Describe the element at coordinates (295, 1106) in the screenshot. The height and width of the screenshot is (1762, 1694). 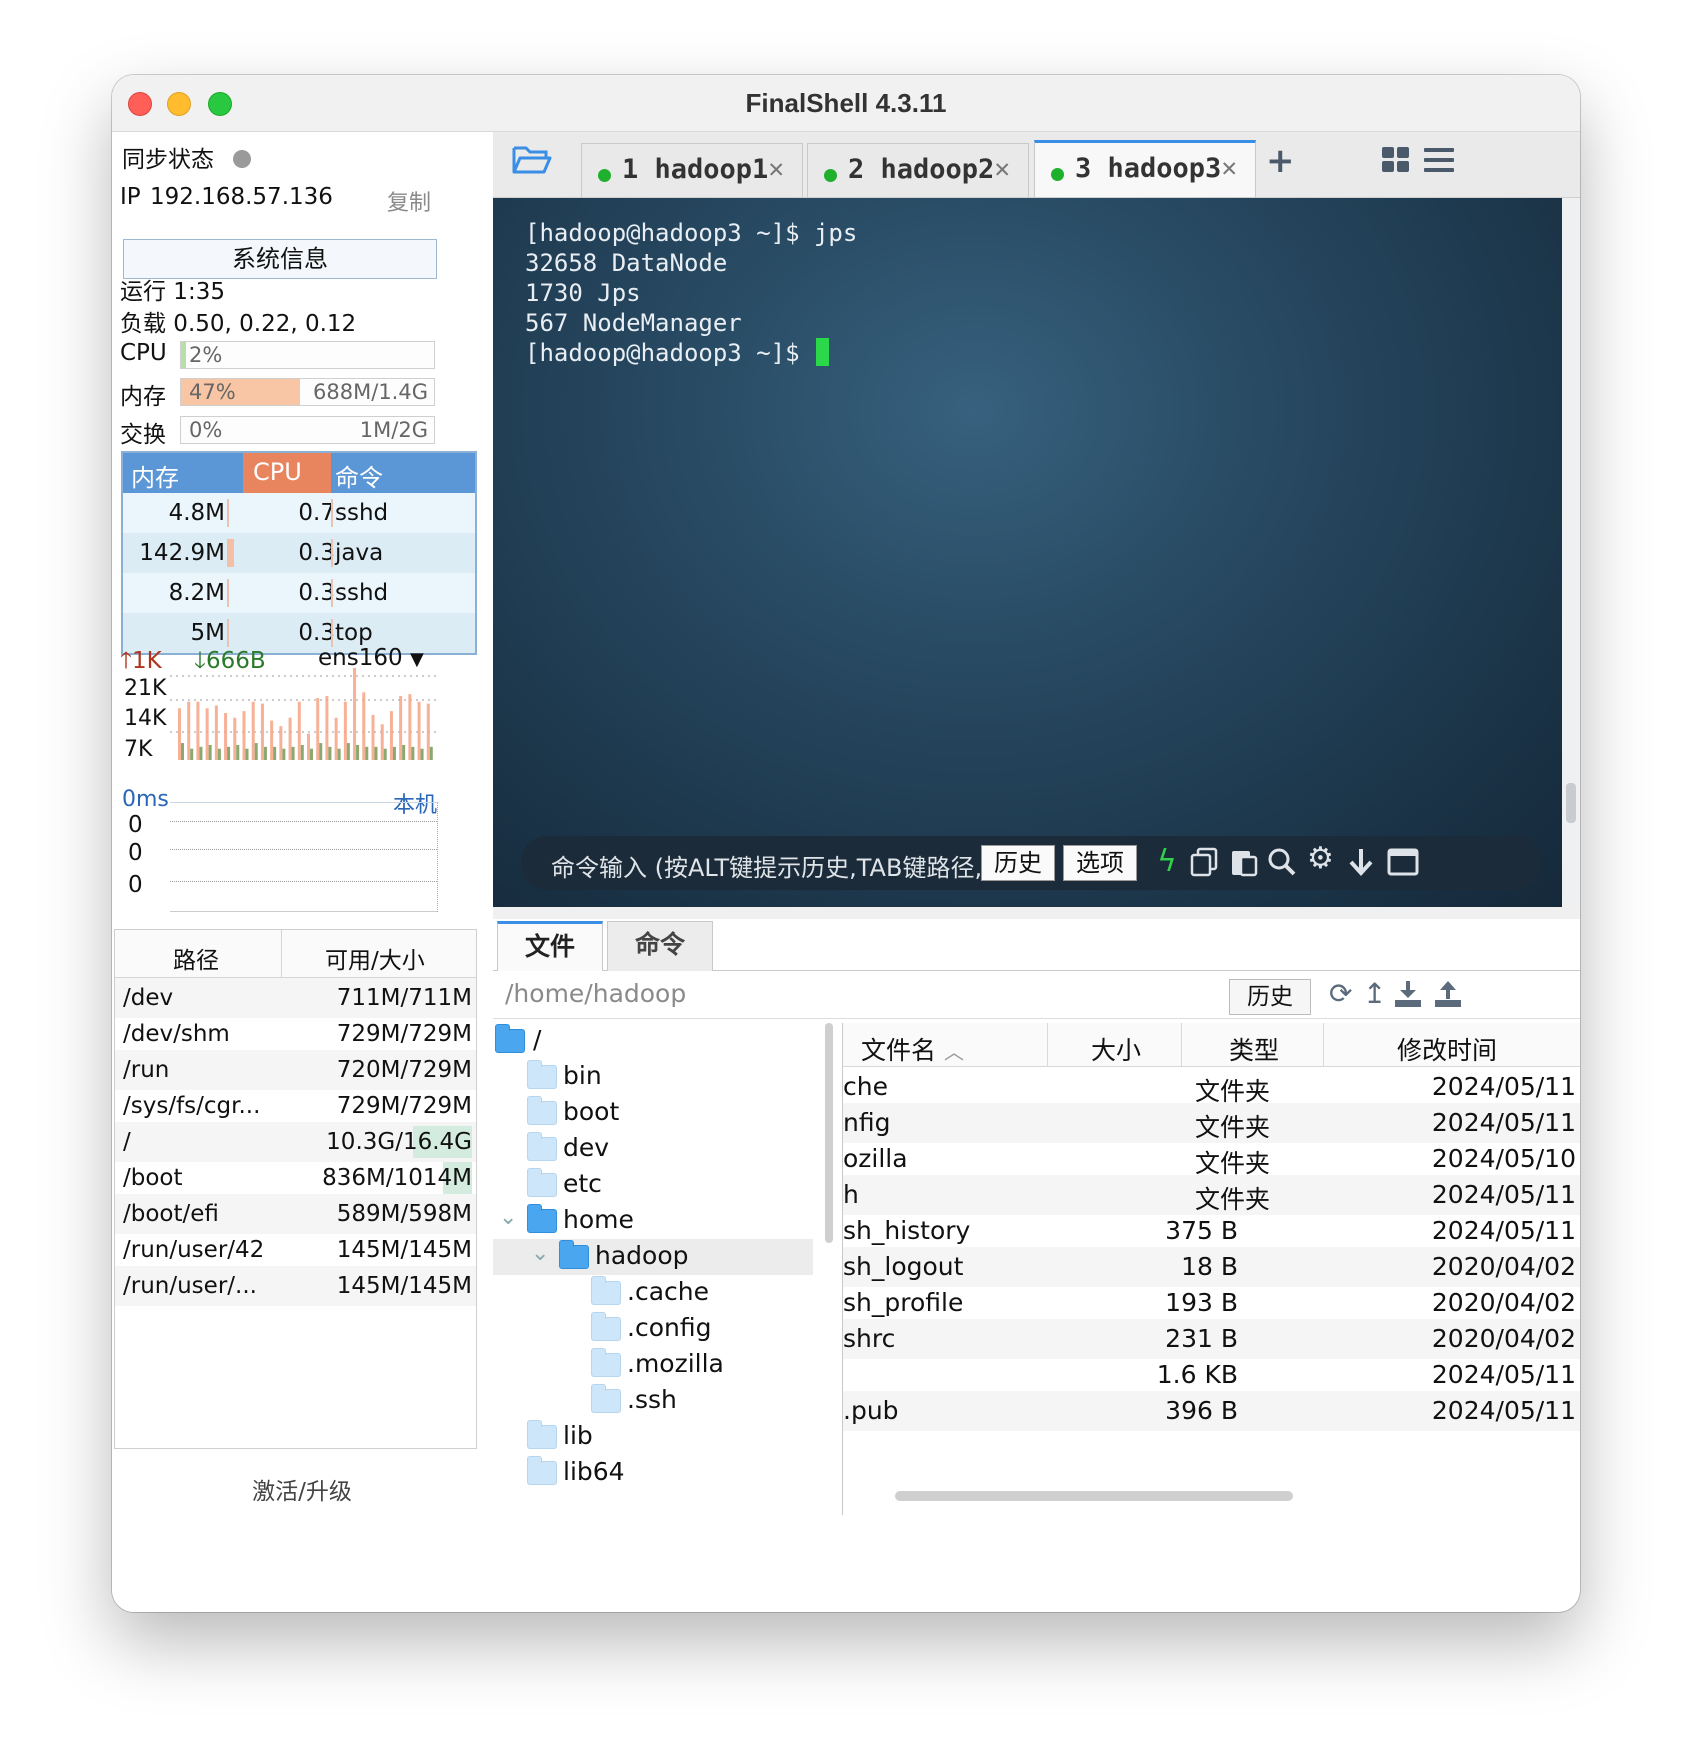
I see `disk-row: /sys/fs/cgr... 729M/729M` at that location.